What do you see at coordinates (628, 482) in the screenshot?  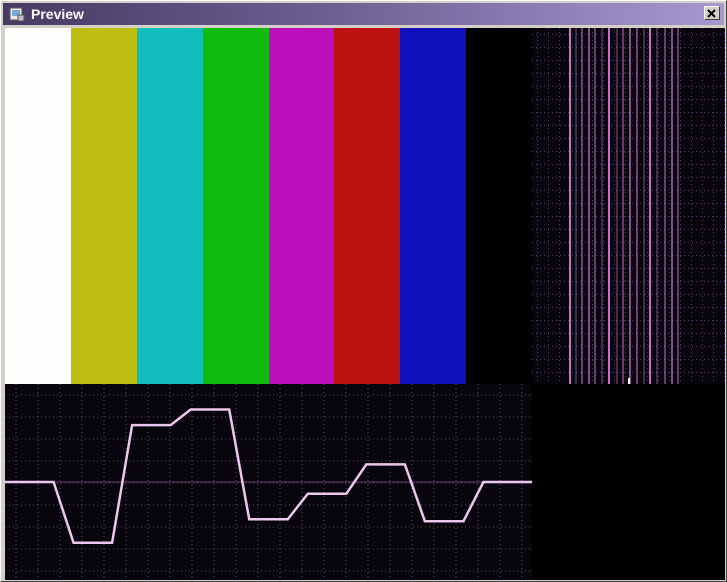 I see `empty-panel` at bounding box center [628, 482].